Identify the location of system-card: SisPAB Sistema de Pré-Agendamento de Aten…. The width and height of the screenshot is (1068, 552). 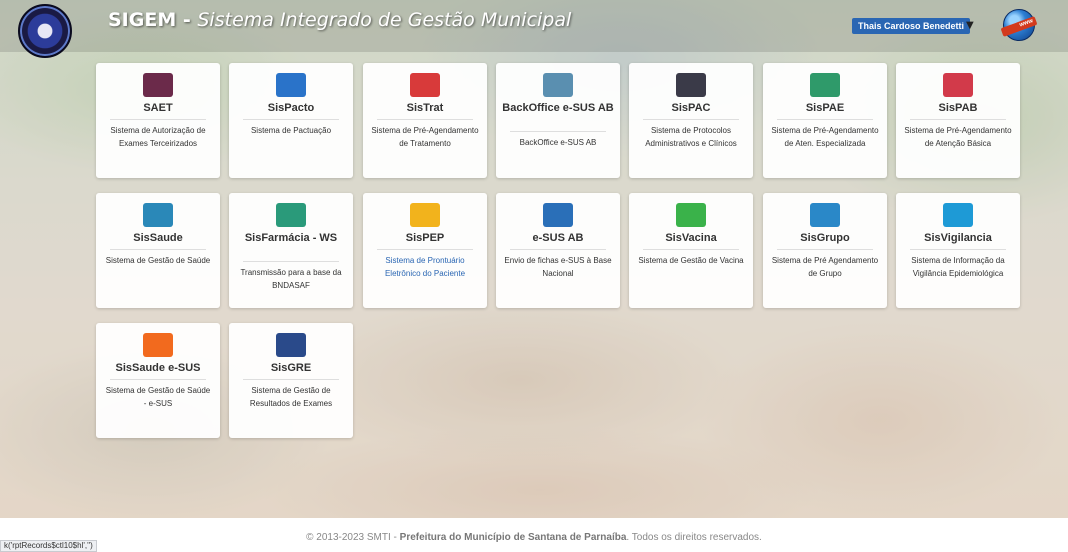
(958, 120).